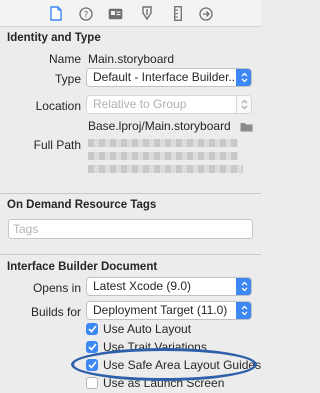  I want to click on file-icon, so click(55, 13).